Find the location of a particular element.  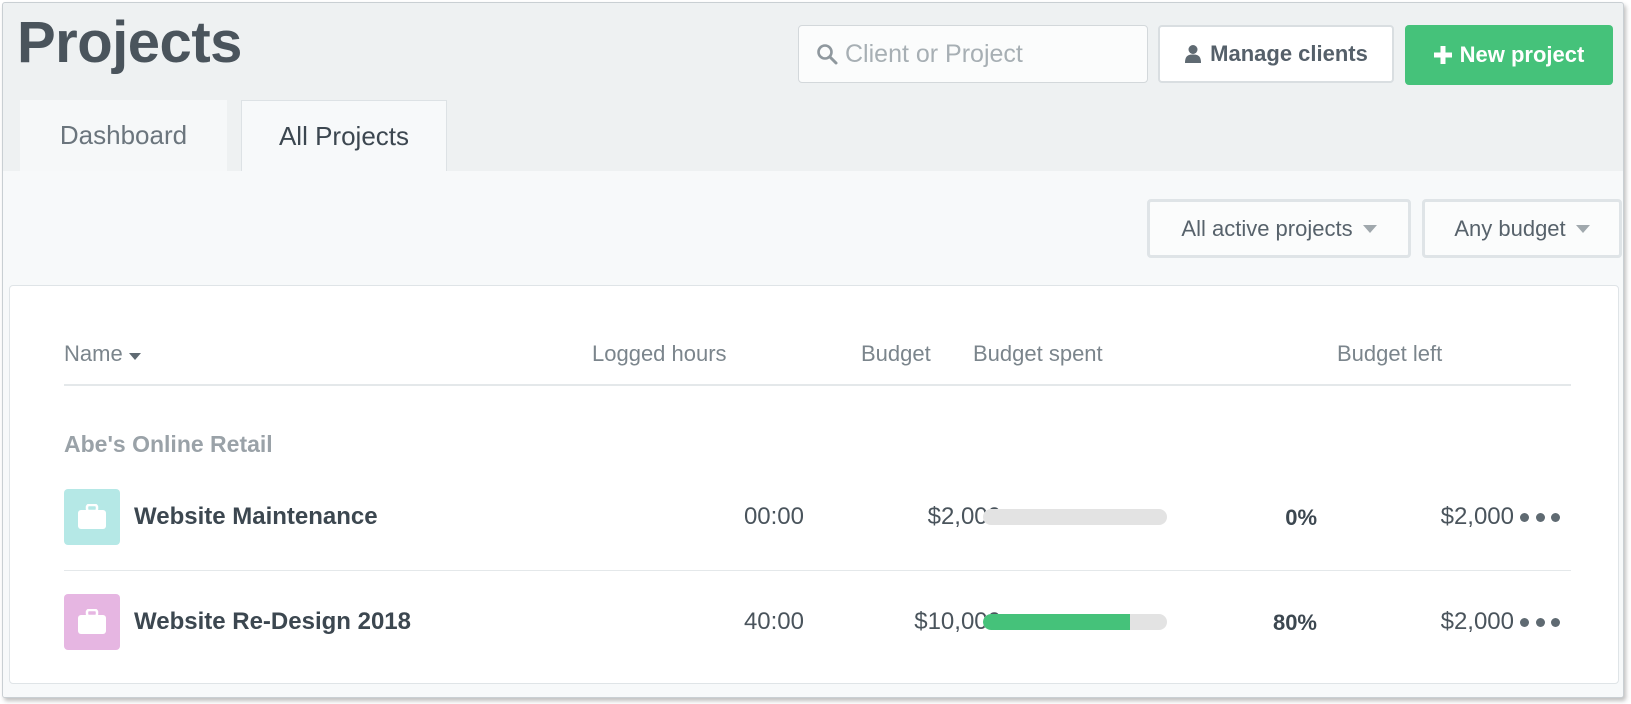

logged-hours: 40:00 is located at coordinates (773, 621).